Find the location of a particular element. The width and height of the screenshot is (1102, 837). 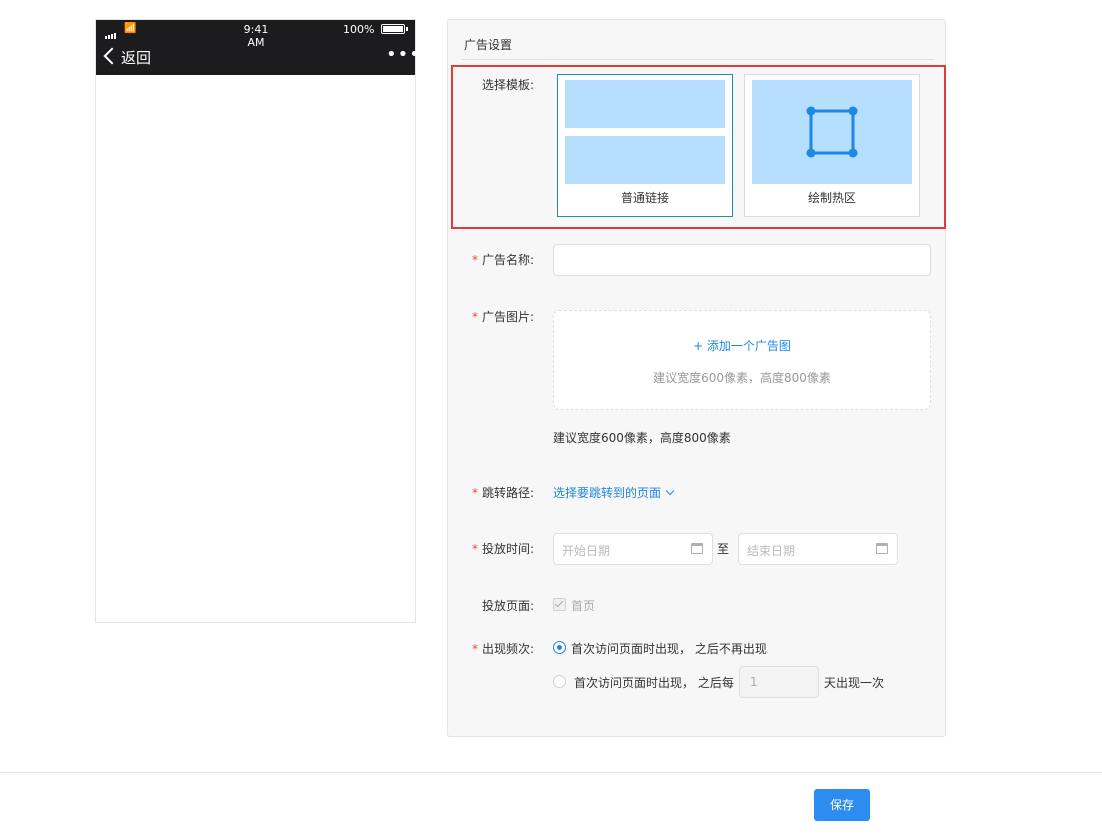

template-normal-link: 普通链接 is located at coordinates (645, 145).